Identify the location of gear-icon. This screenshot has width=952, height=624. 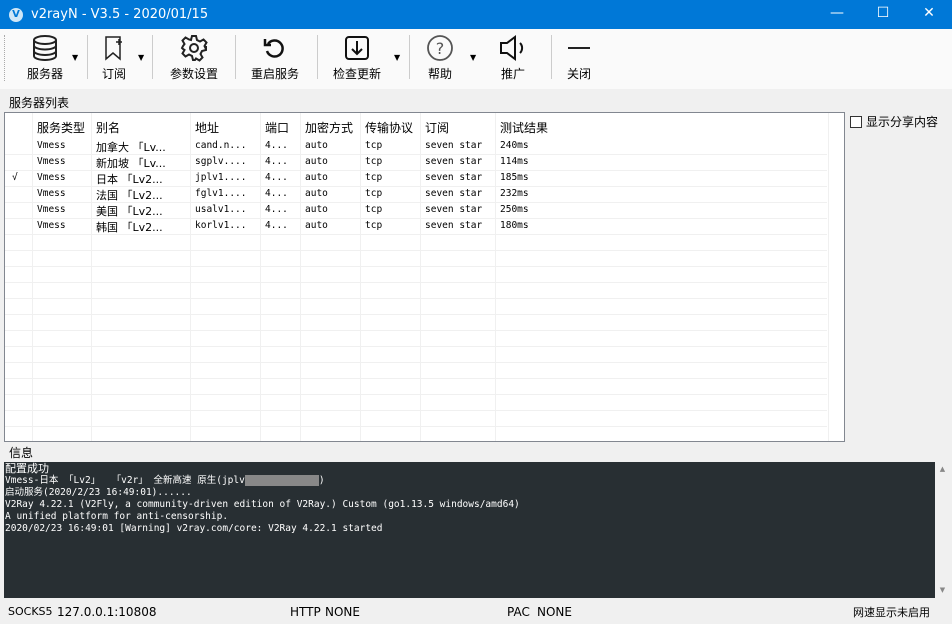
(194, 48).